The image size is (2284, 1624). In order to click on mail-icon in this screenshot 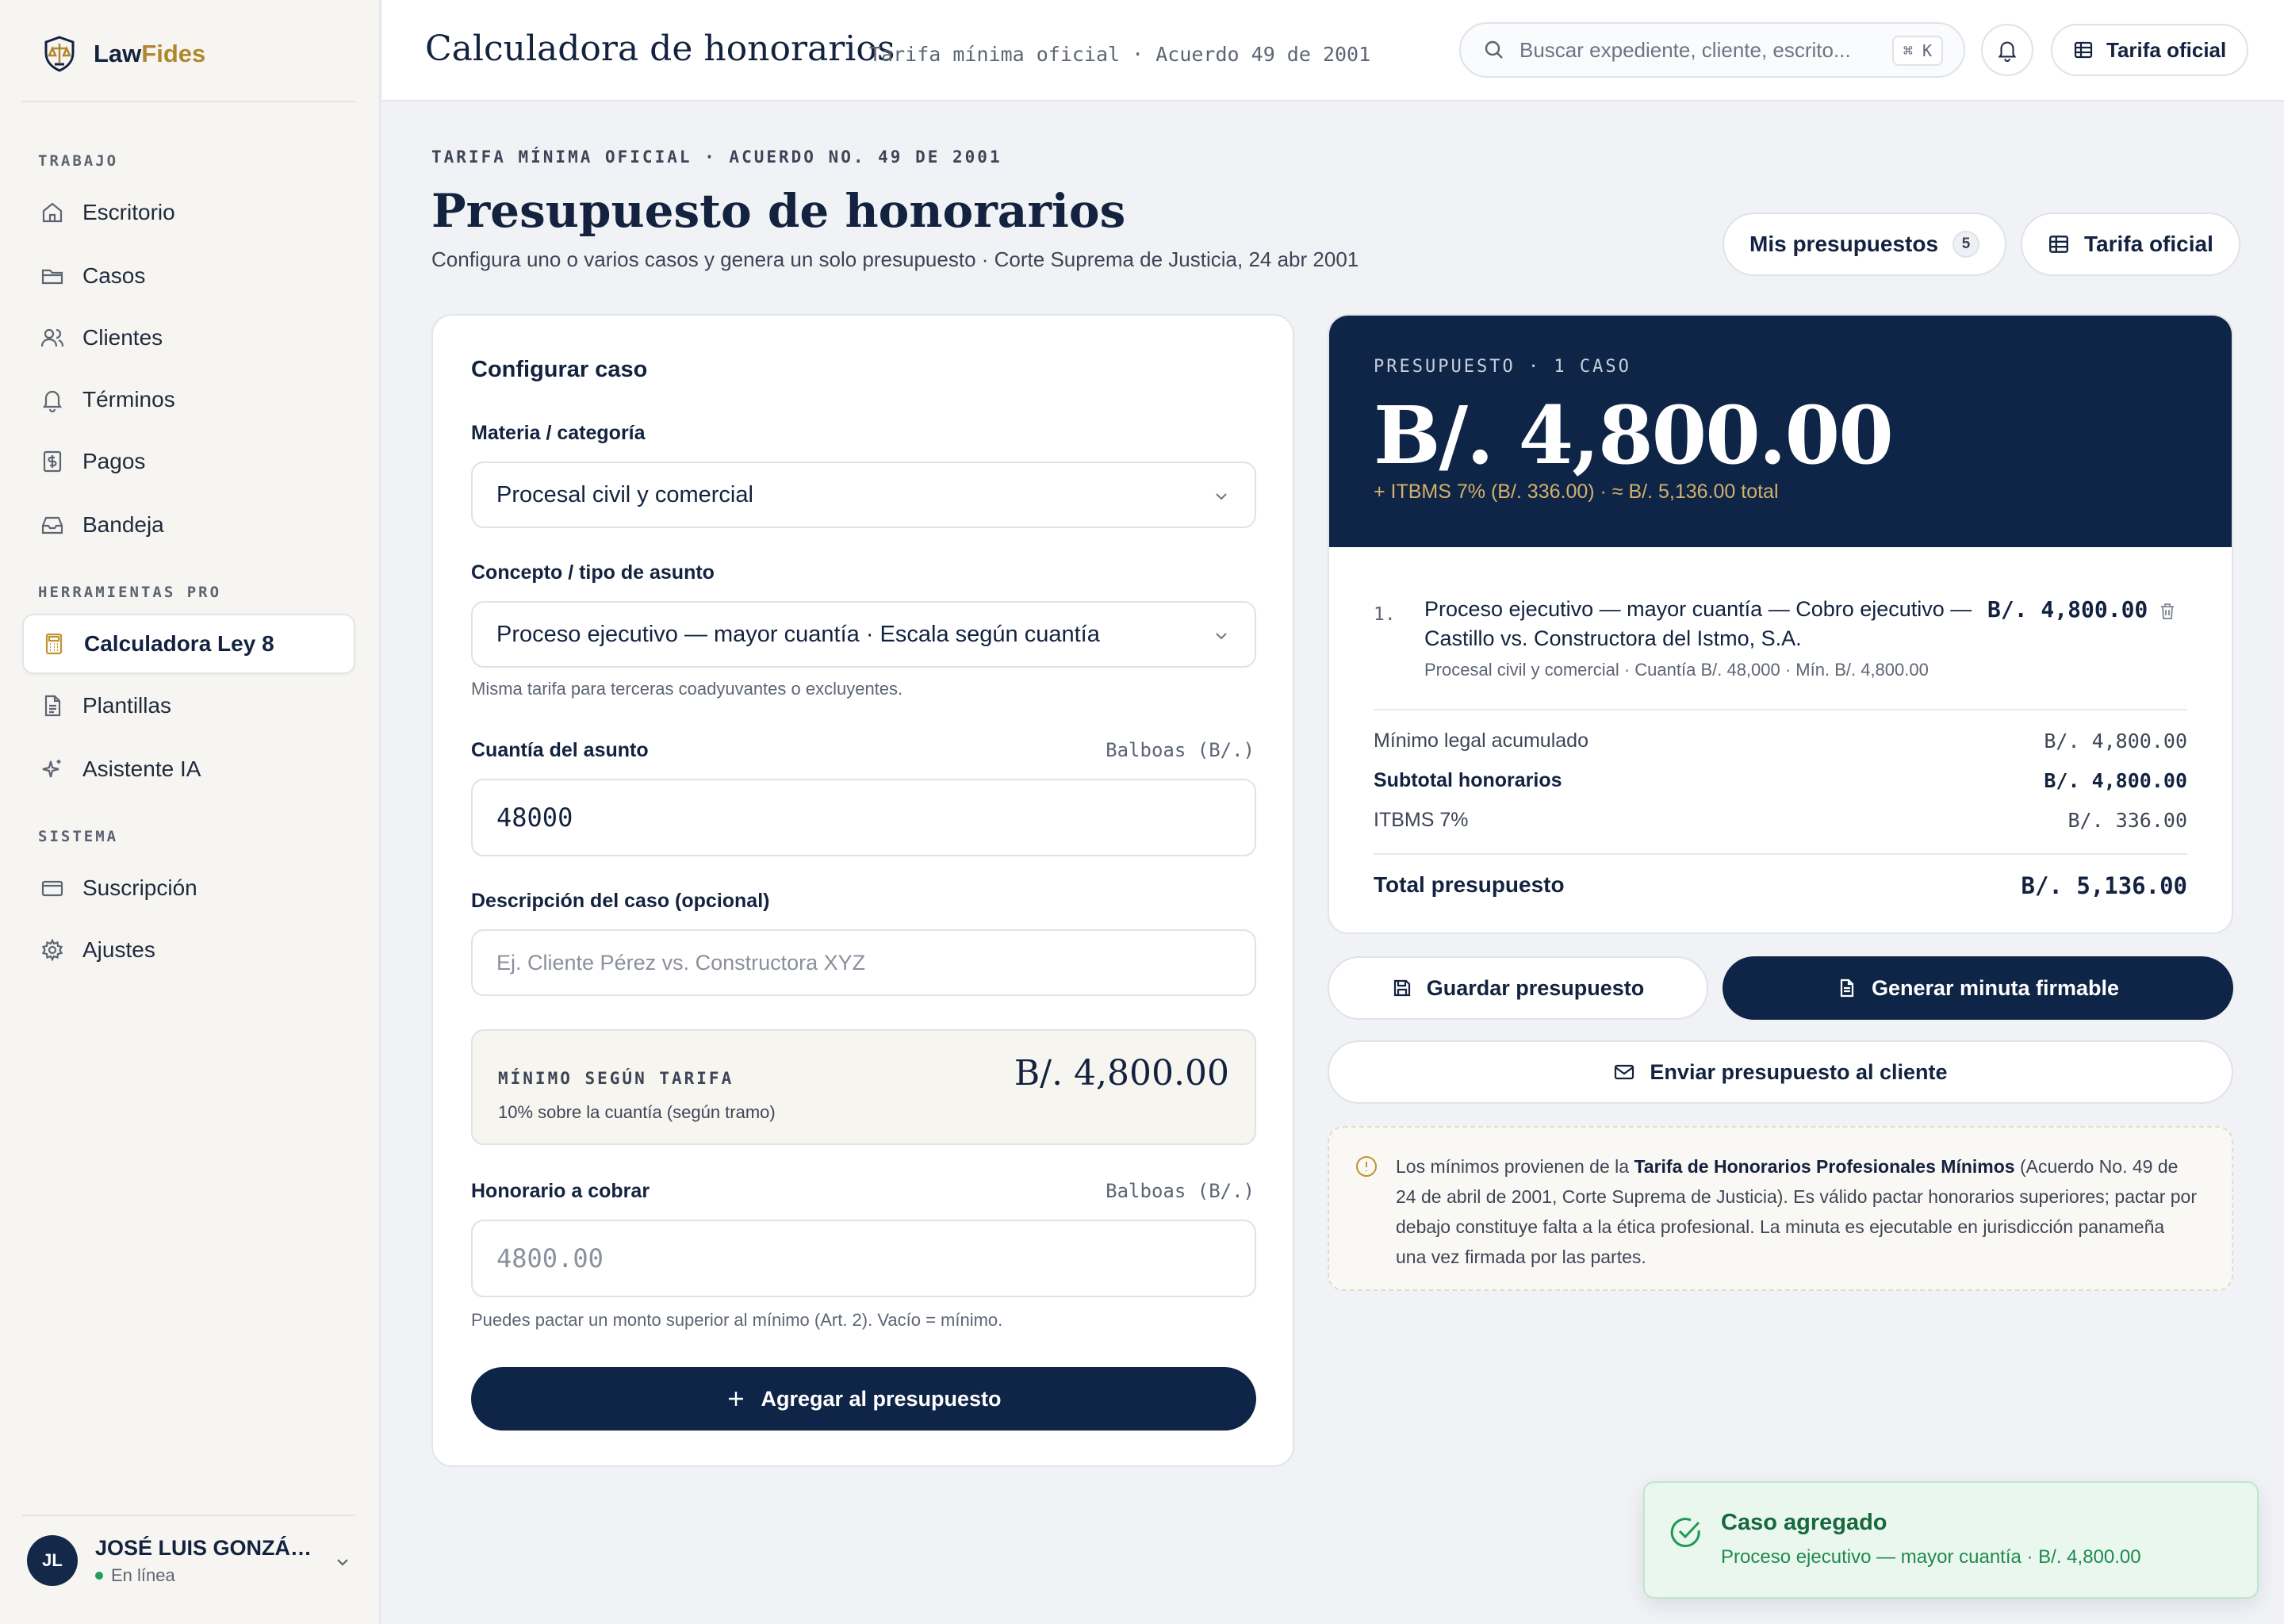, I will do `click(1624, 1072)`.